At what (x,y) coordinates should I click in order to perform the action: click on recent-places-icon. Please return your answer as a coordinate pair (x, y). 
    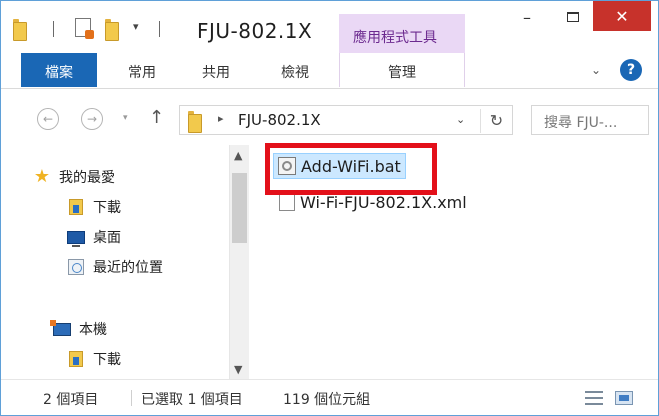
    Looking at the image, I should click on (76, 267).